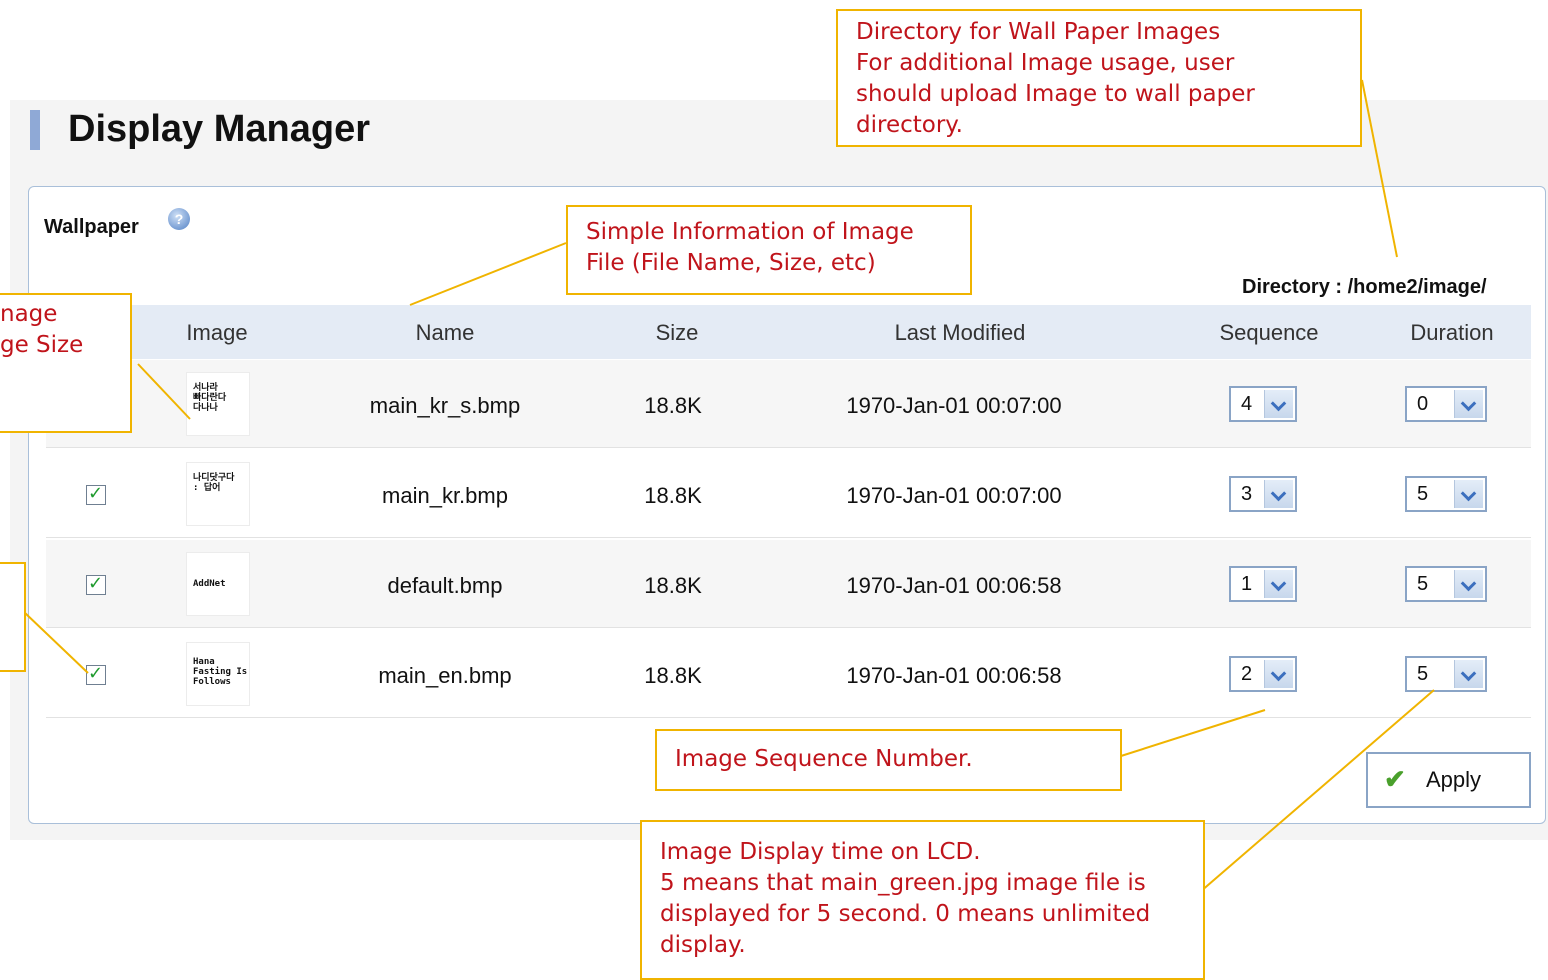 The image size is (1548, 980). I want to click on file-name: main_kr_s.bmp, so click(445, 405).